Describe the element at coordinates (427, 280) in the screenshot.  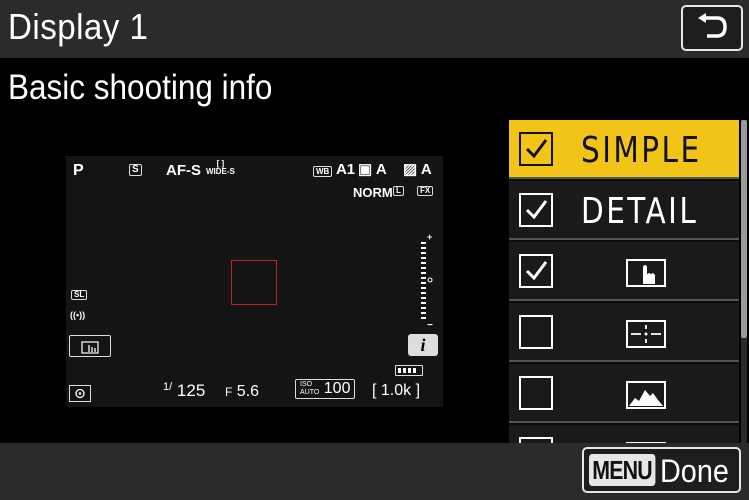
I see `exposure-indicator-icon: + −` at that location.